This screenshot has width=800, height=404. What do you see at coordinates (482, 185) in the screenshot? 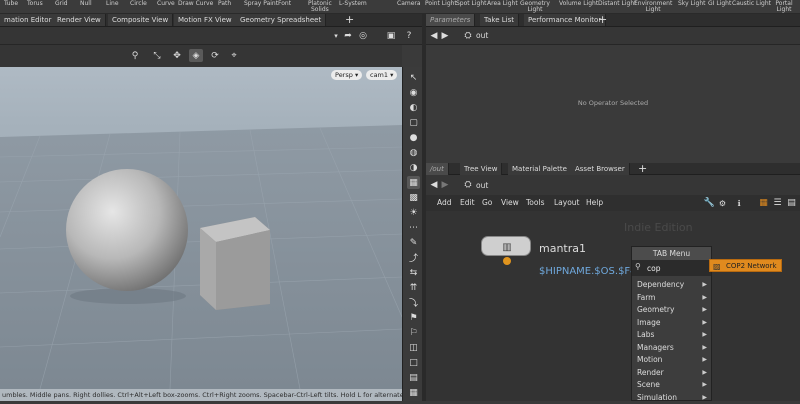
I see `net-path-label: out` at bounding box center [482, 185].